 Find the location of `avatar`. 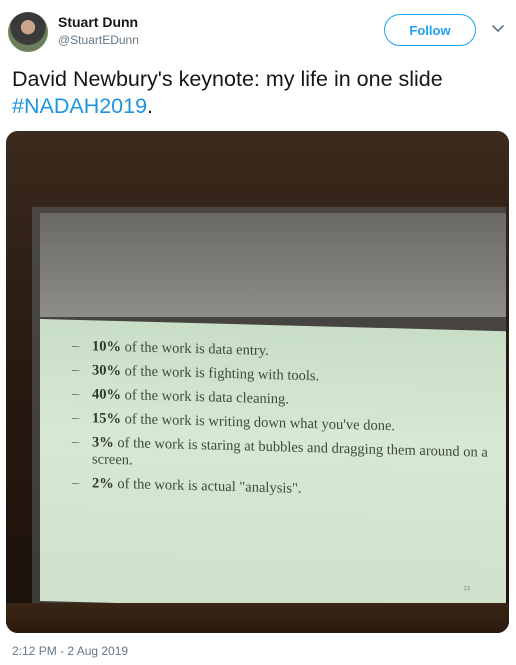

avatar is located at coordinates (28, 32).